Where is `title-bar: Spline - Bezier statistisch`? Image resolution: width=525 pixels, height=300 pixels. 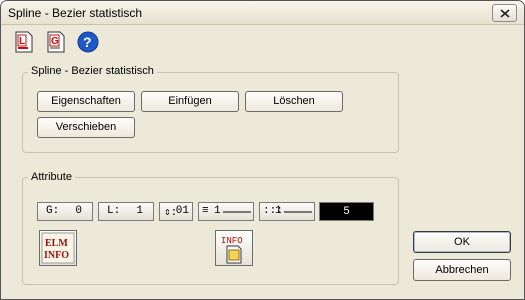 title-bar: Spline - Bezier statistisch is located at coordinates (262, 13).